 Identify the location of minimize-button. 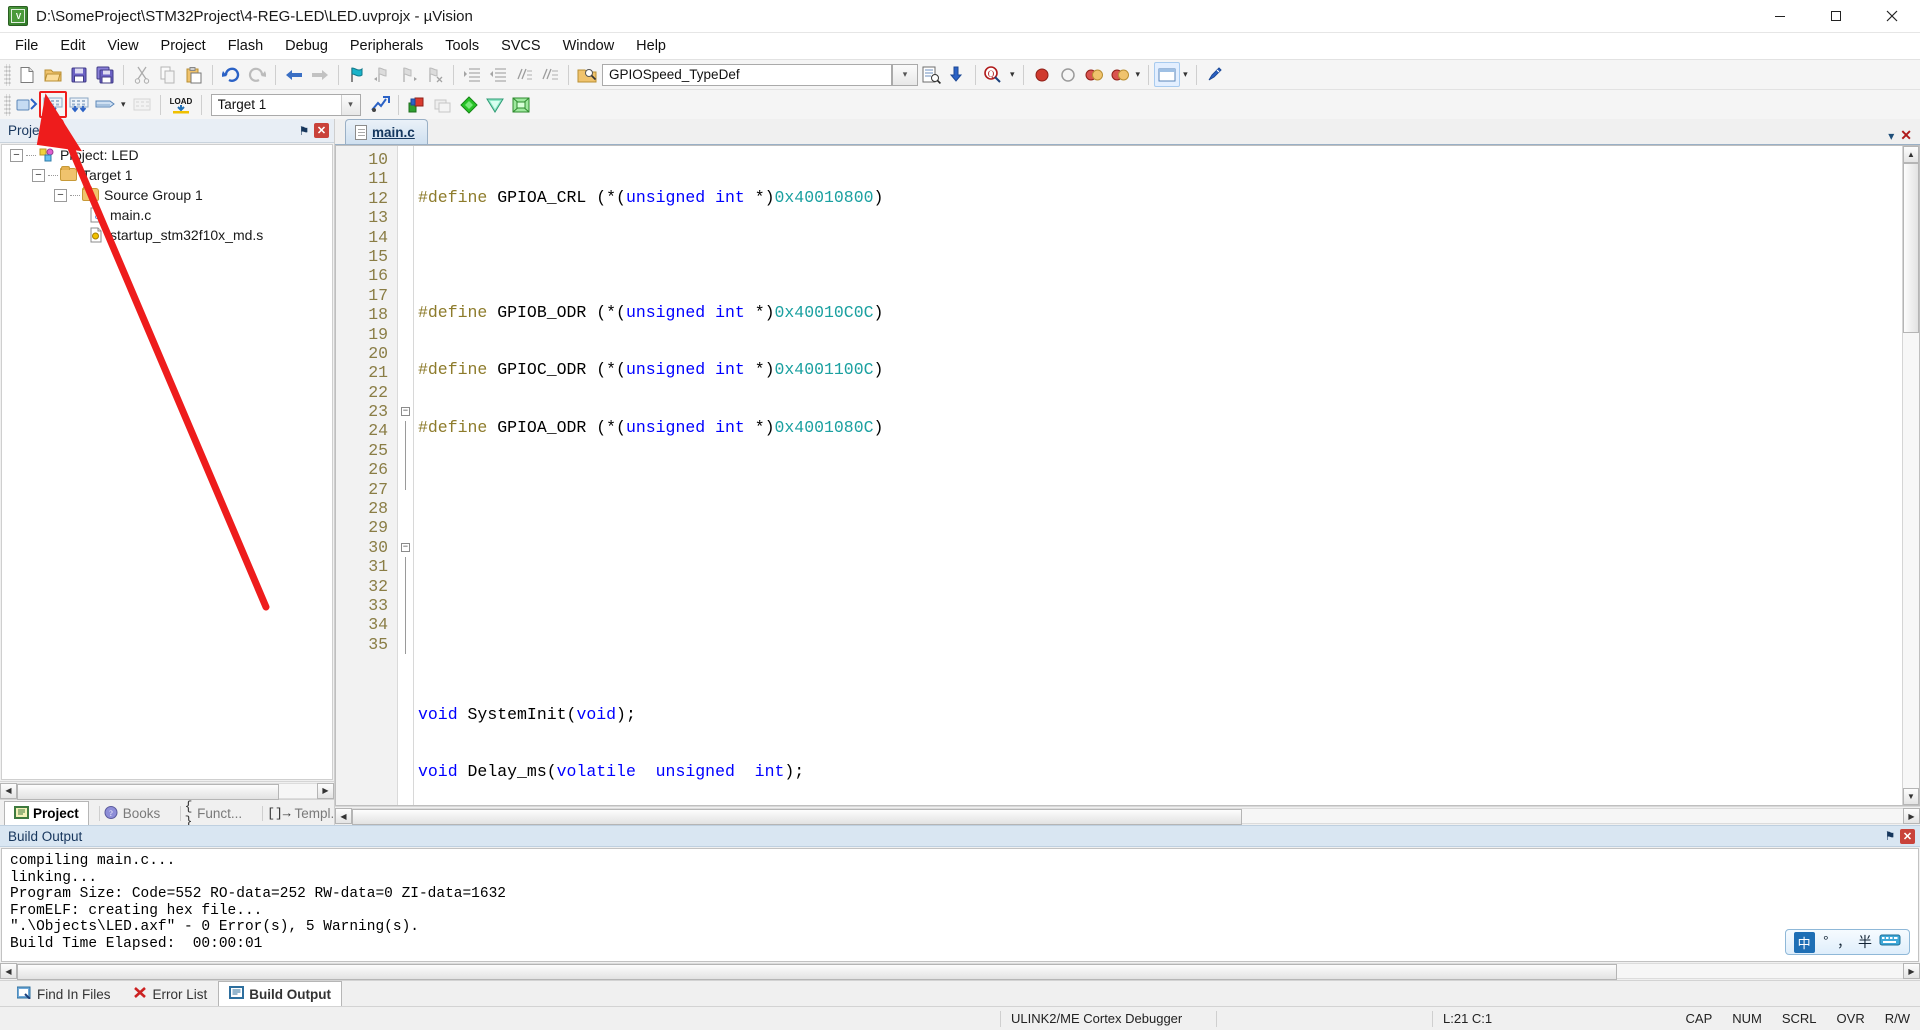
(1780, 16).